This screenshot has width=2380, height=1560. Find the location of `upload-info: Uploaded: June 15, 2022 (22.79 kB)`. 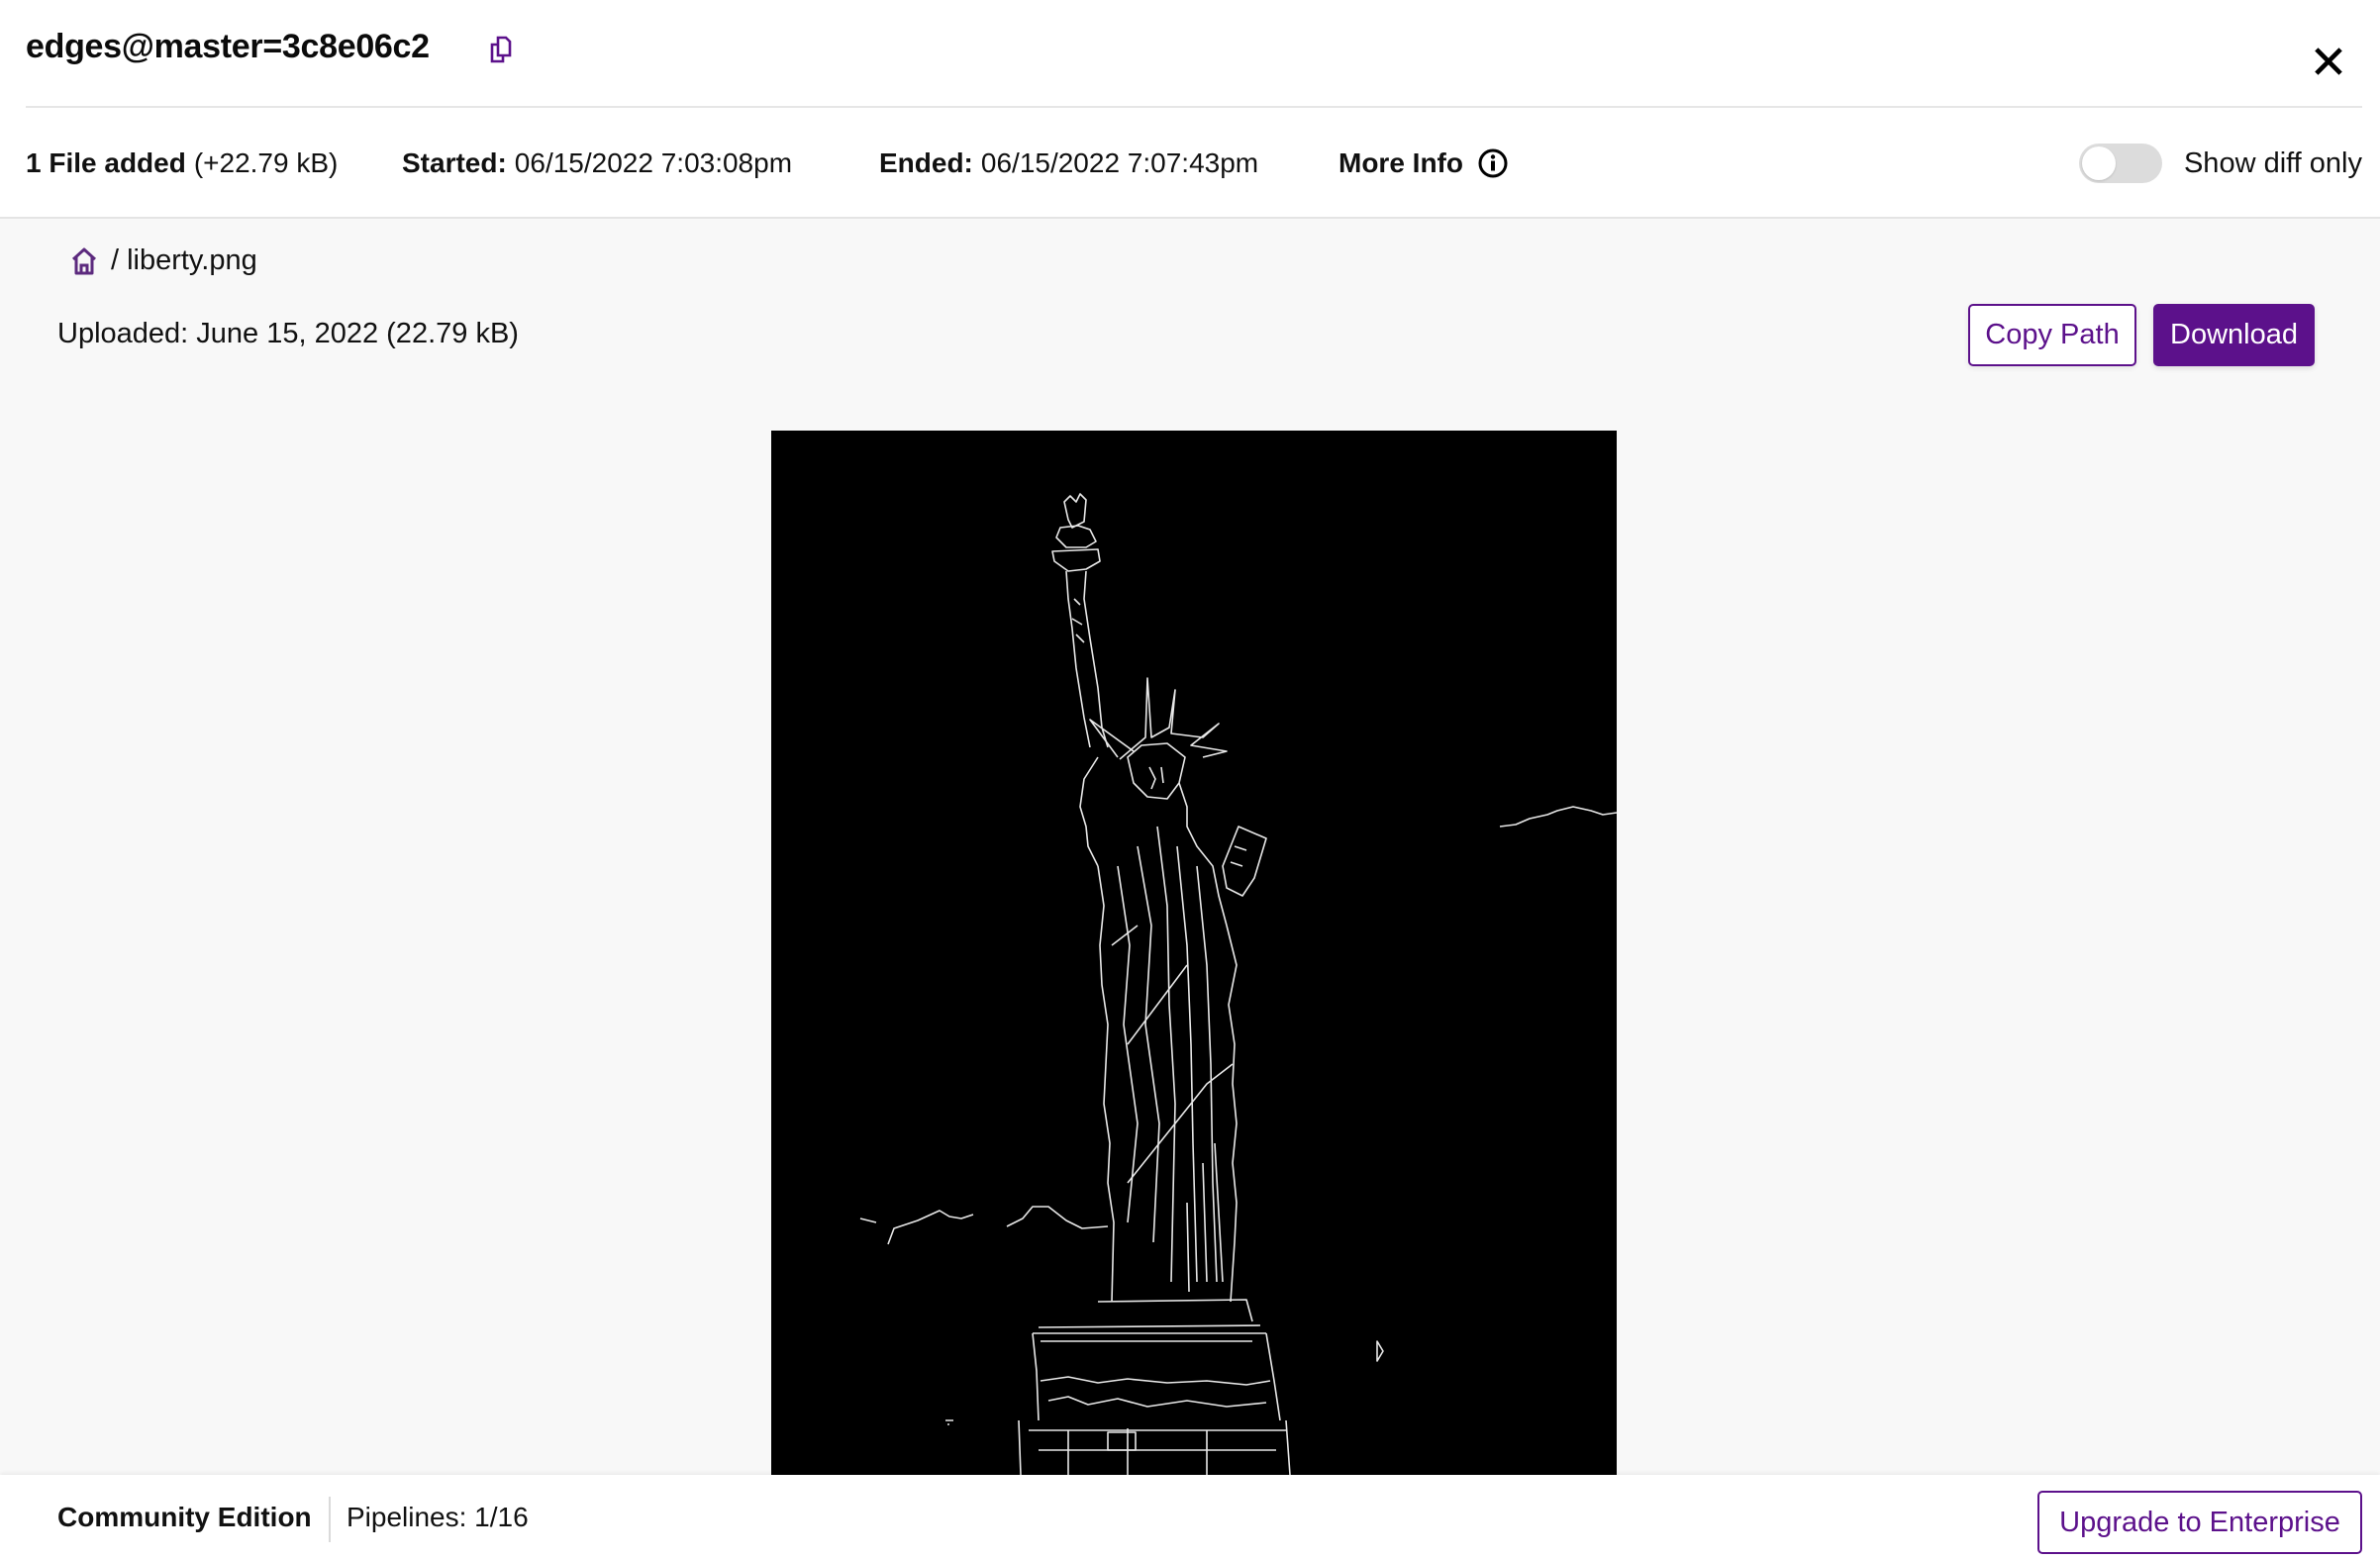

upload-info: Uploaded: June 15, 2022 (22.79 kB) is located at coordinates (288, 333).